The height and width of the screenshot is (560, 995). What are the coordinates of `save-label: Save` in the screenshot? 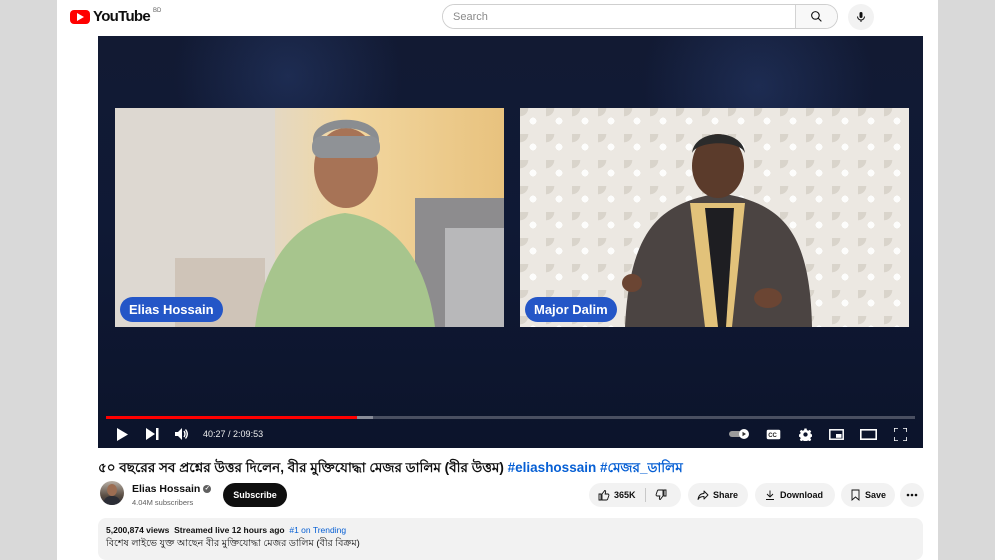 It's located at (876, 495).